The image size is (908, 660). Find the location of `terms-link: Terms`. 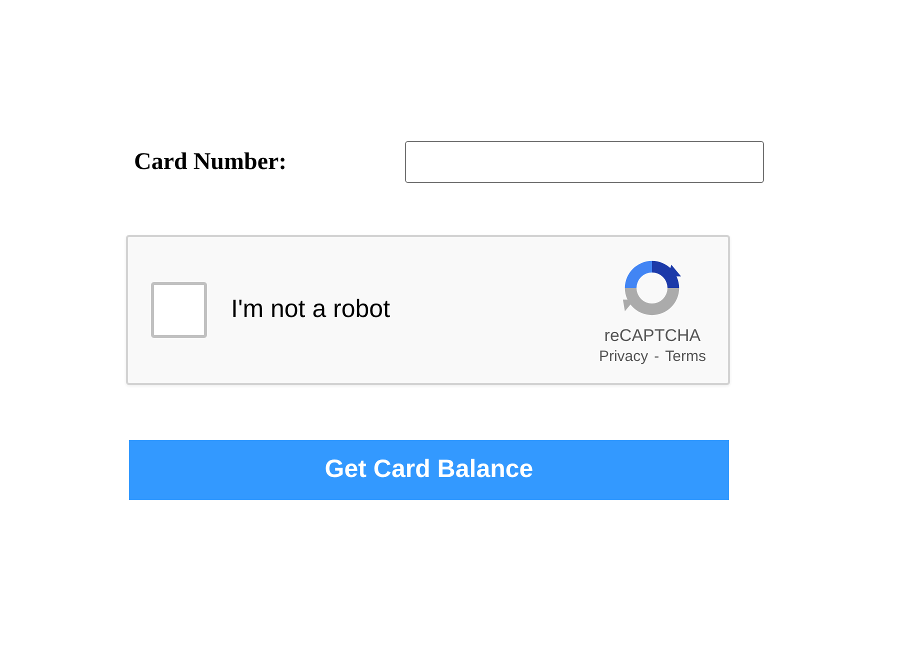

terms-link: Terms is located at coordinates (685, 357).